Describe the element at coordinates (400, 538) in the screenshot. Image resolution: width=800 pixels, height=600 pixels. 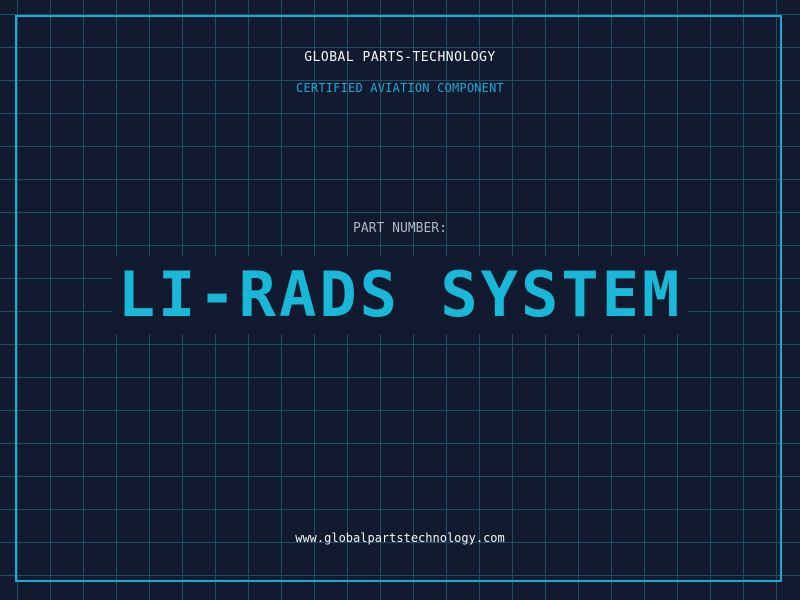
I see `website-url: www.globalpartstechnology.com` at that location.